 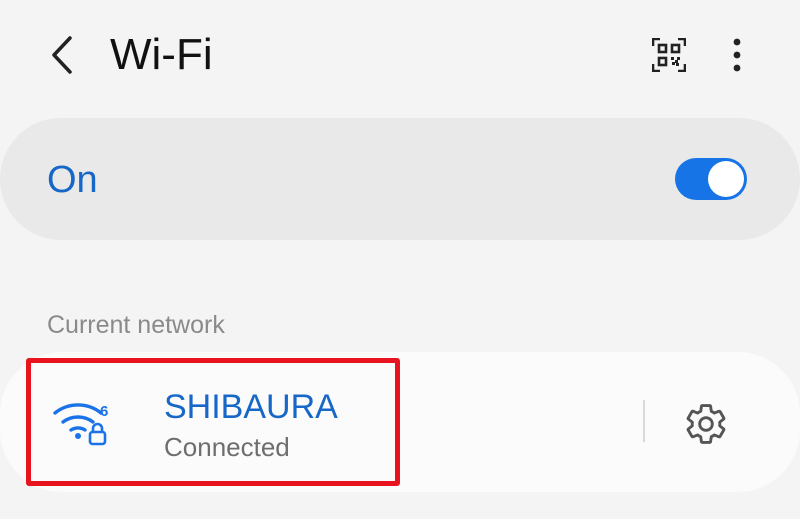 I want to click on toggle-thumb, so click(x=726, y=179).